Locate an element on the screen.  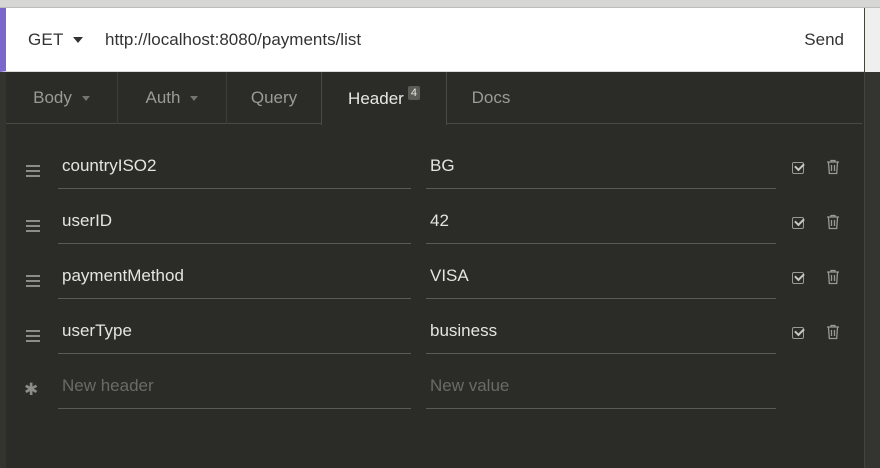
new-header-value-input: New value is located at coordinates (601, 387).